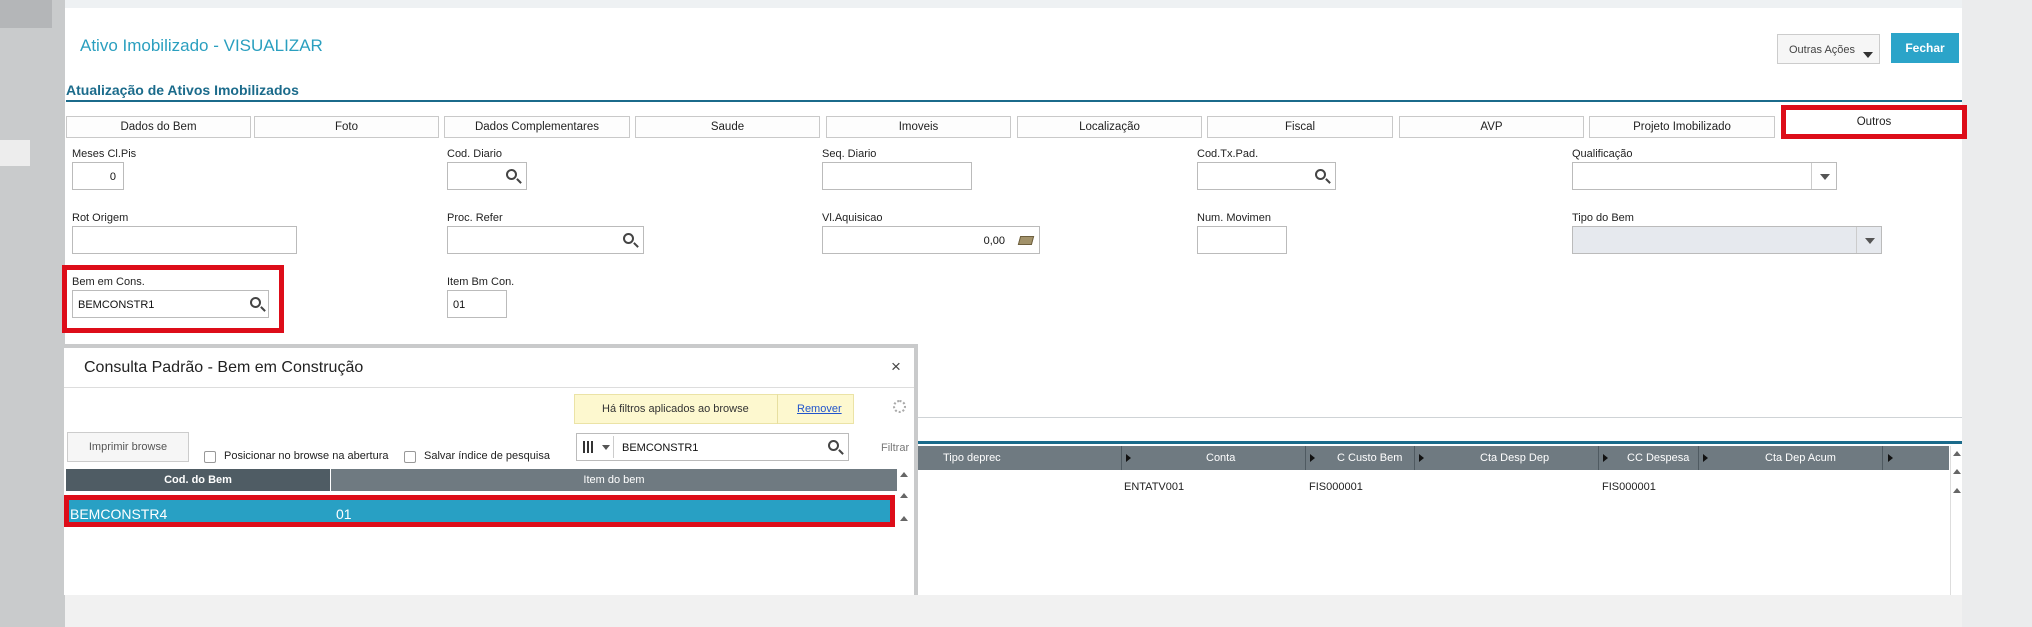  What do you see at coordinates (545, 240) in the screenshot?
I see `proc-refer-field` at bounding box center [545, 240].